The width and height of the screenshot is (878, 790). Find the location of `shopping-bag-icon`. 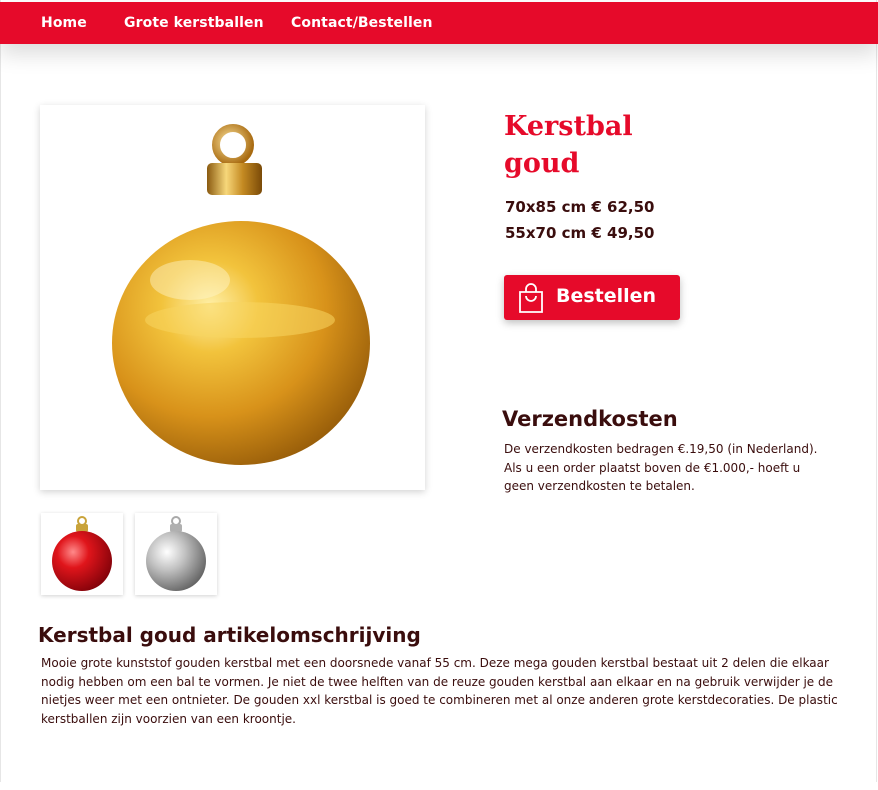

shopping-bag-icon is located at coordinates (531, 298).